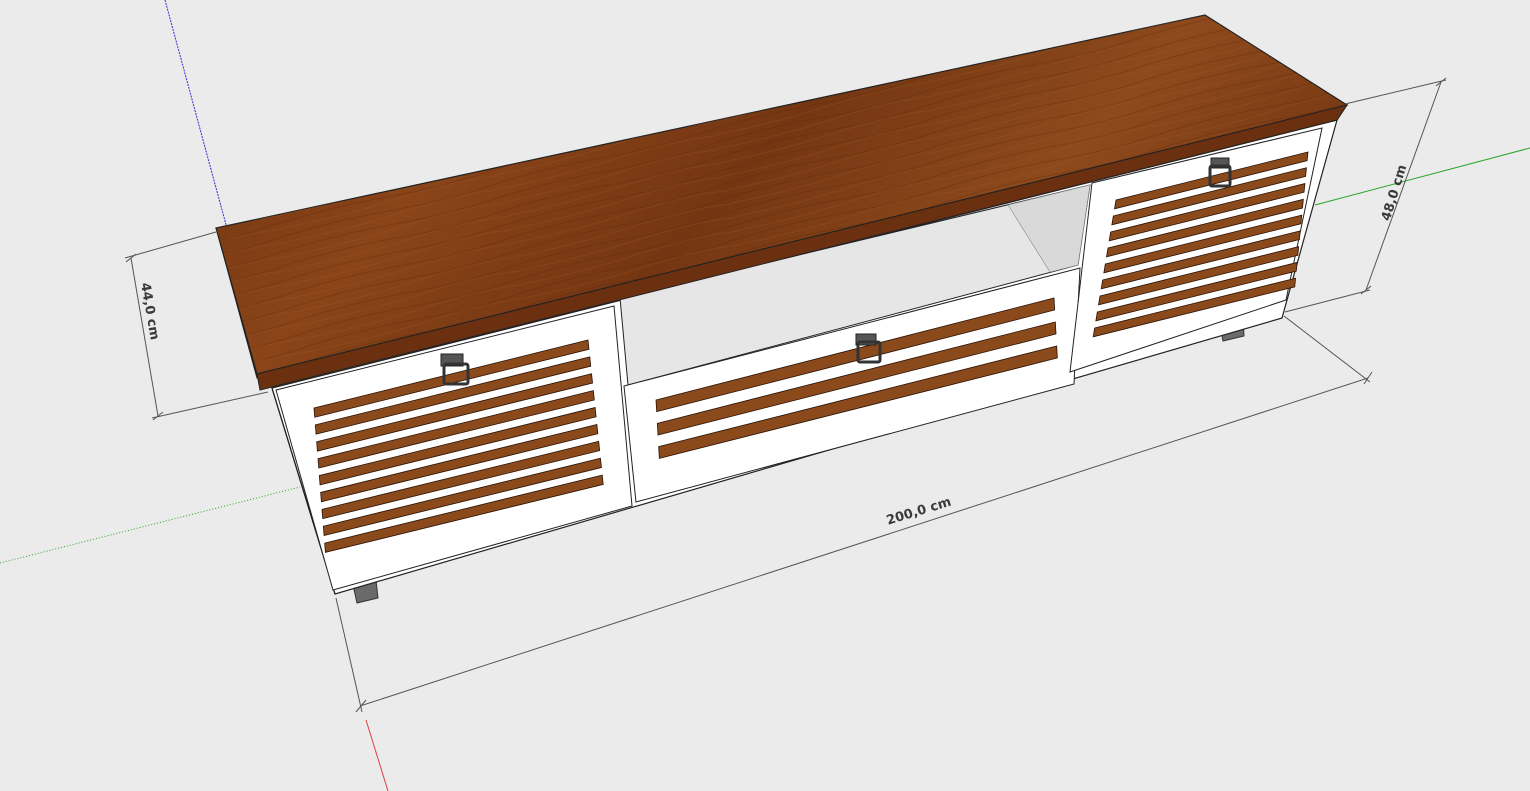 The image size is (1530, 791). I want to click on depth-dimension-label: 48,0 cm, so click(1394, 193).